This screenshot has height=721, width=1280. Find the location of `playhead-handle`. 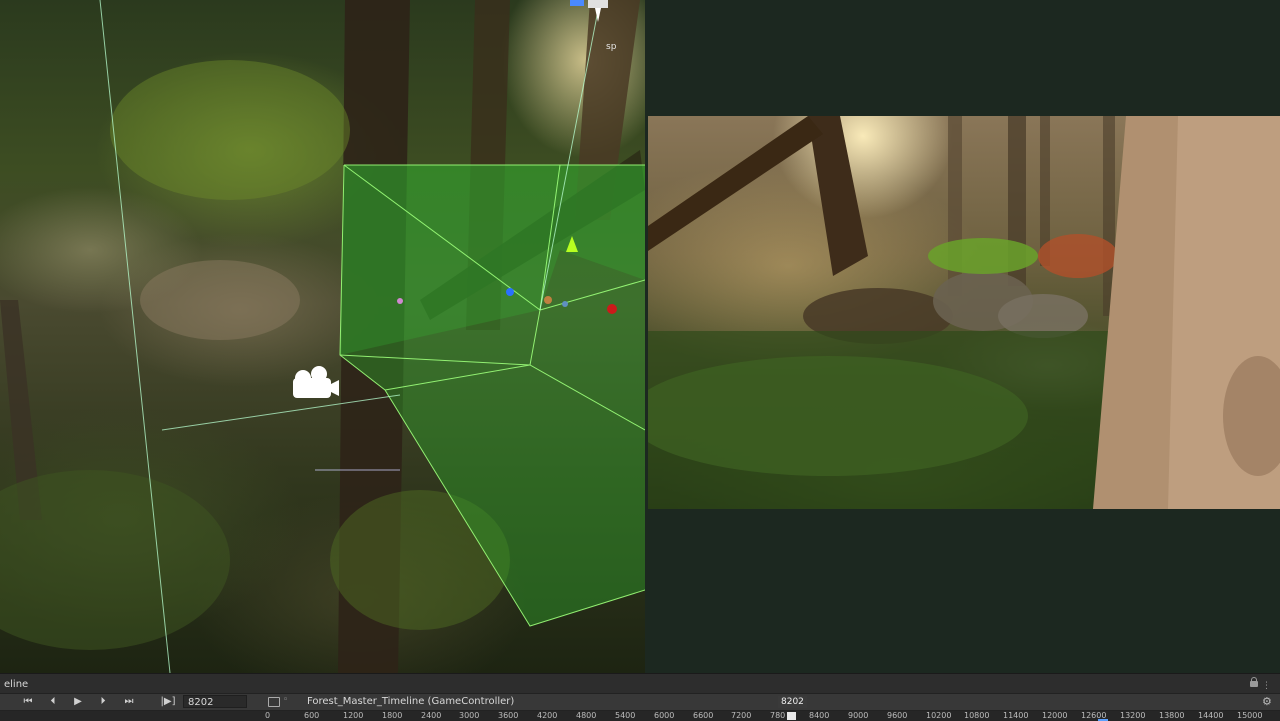

playhead-handle is located at coordinates (791, 716).